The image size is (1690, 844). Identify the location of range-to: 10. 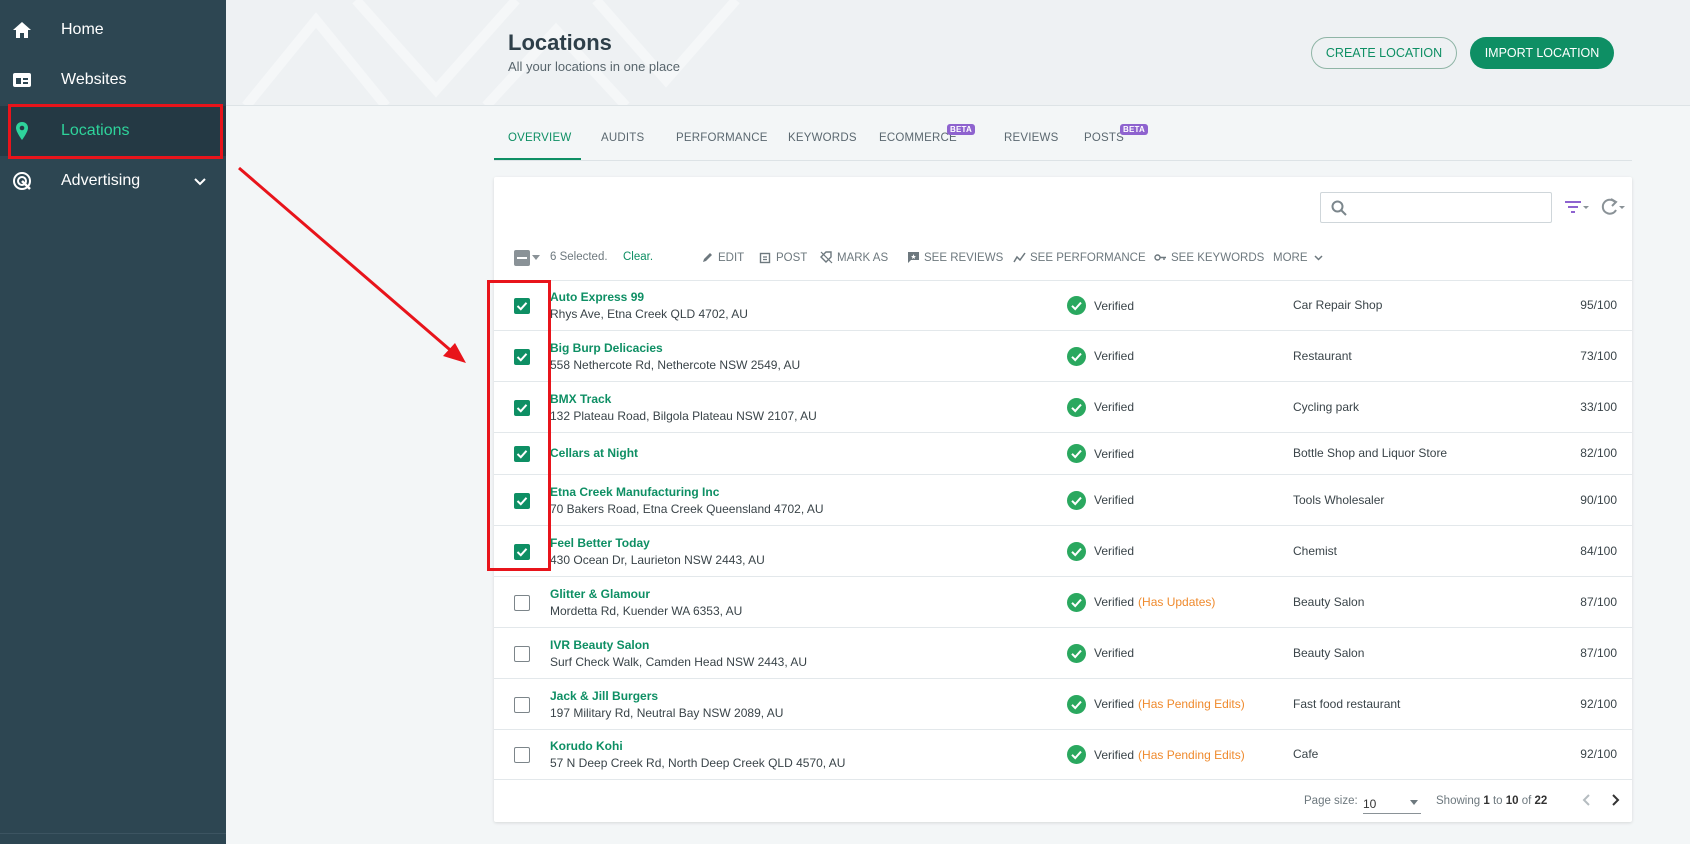
(1512, 801).